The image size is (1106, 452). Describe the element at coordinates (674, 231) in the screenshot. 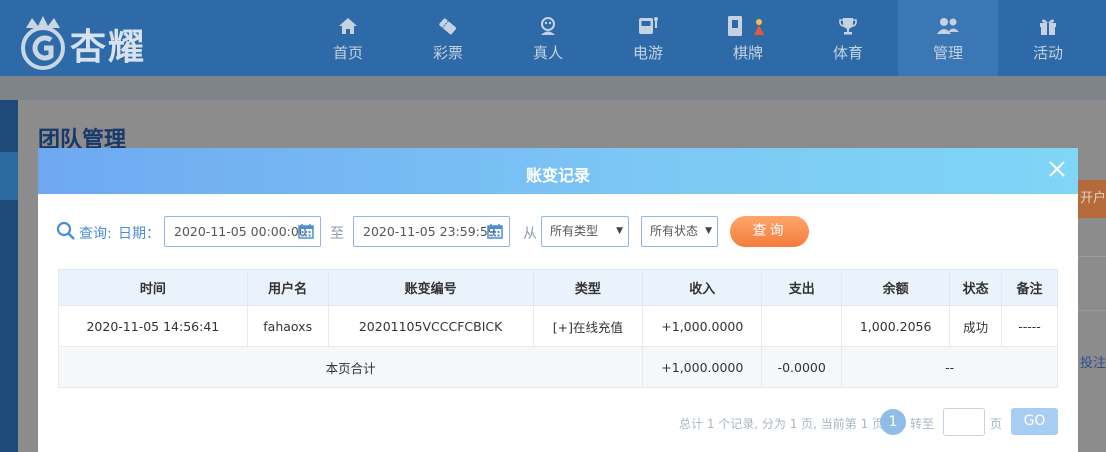

I see `status-select-value: 所有状态` at that location.